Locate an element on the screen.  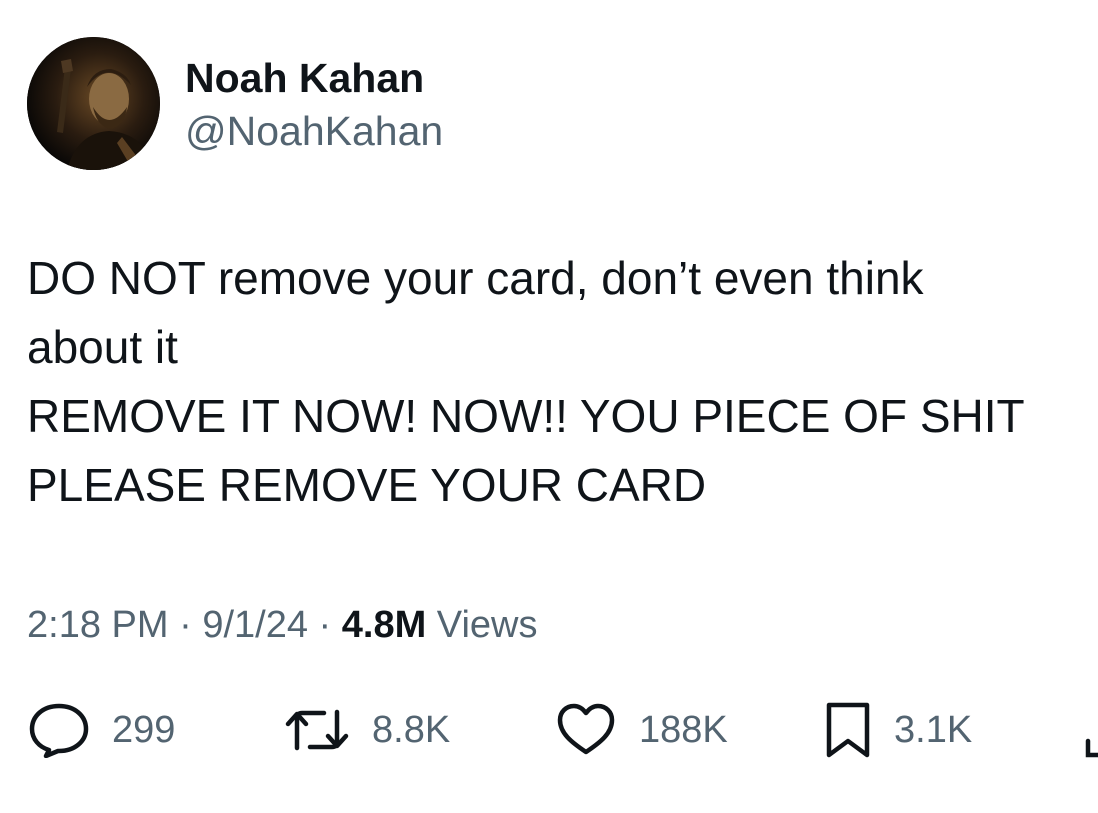
repost-arrows-icon is located at coordinates (317, 730).